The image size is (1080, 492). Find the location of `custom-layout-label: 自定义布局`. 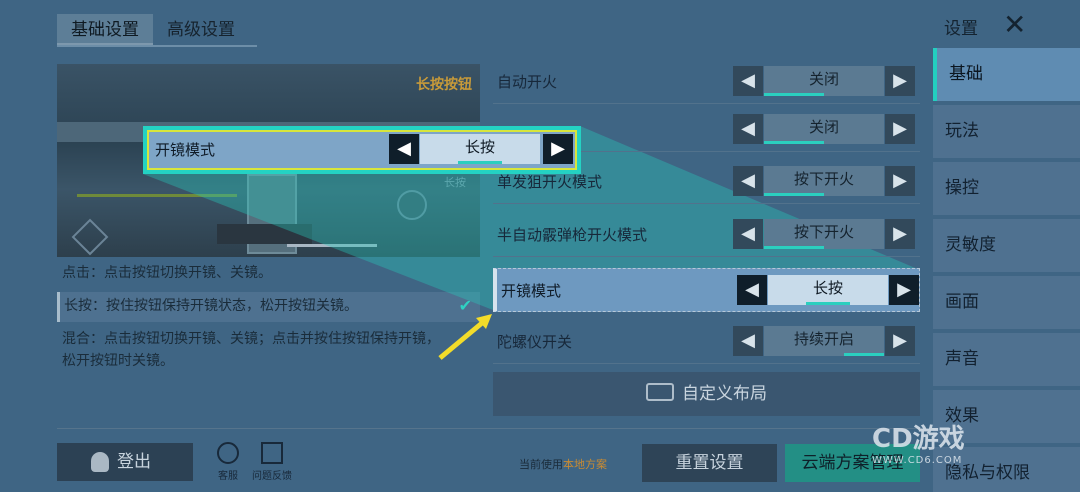

custom-layout-label: 自定义布局 is located at coordinates (724, 394).